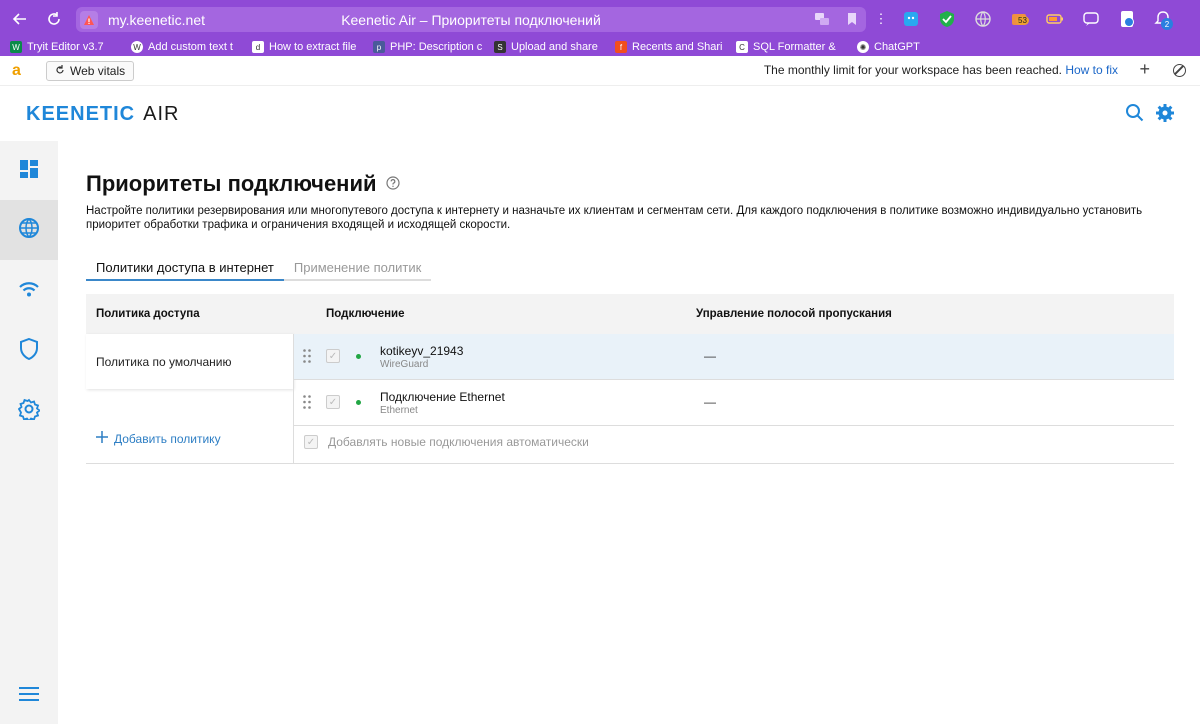  I want to click on extension-badge: 53, so click(1022, 20).